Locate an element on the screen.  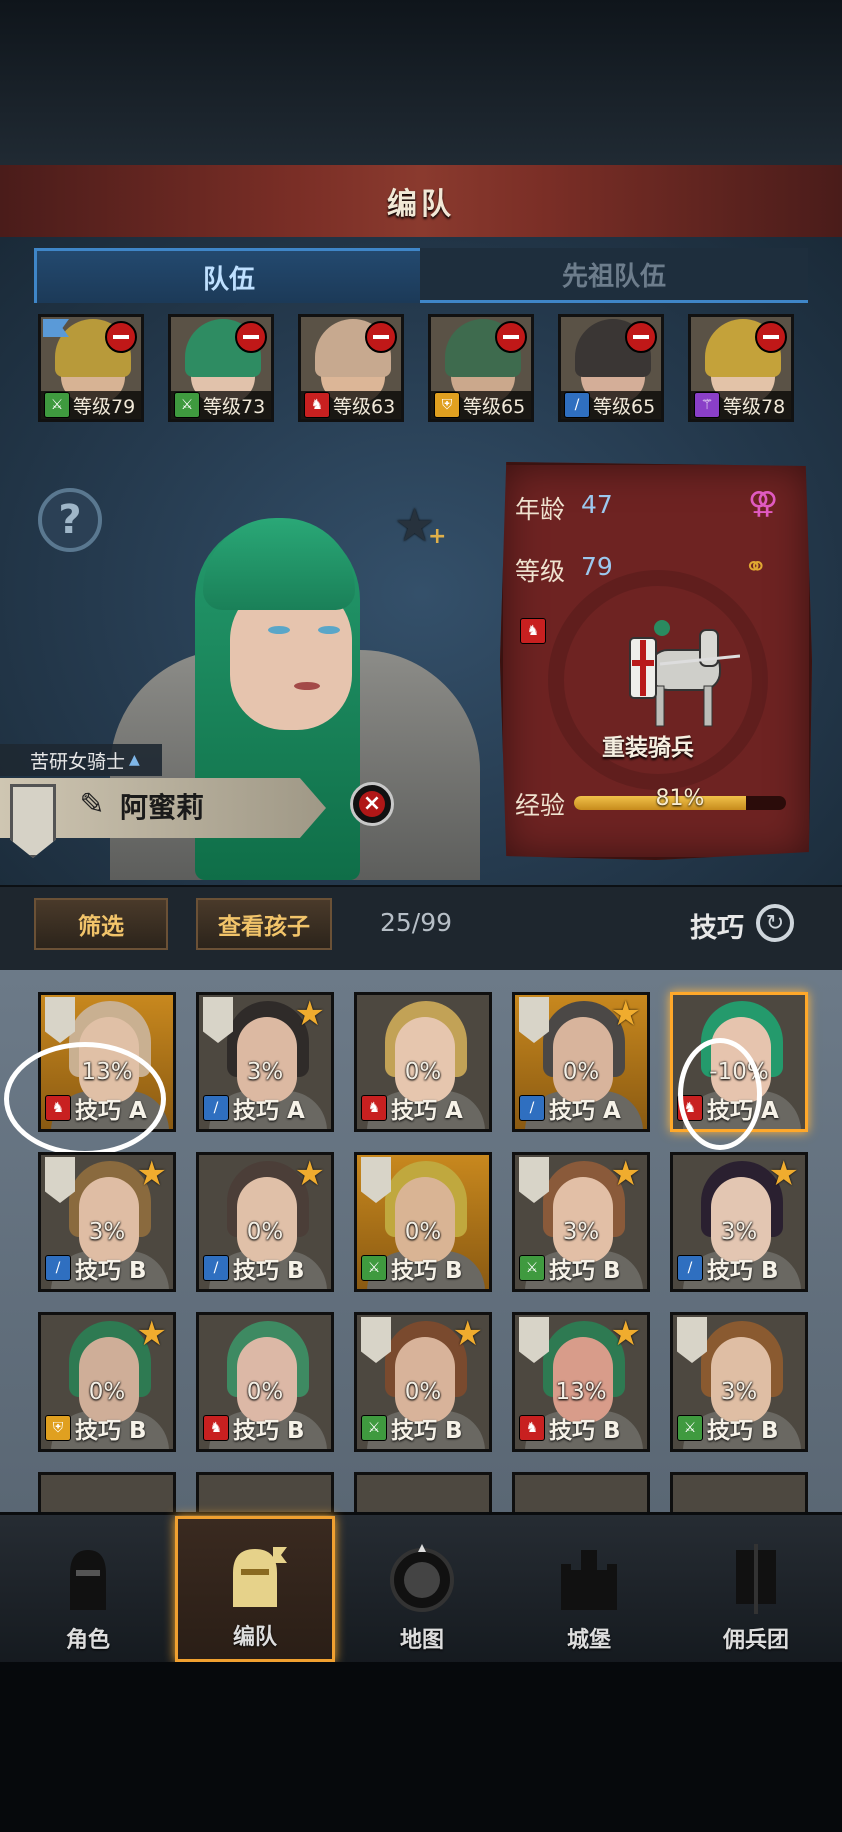
roster-card: 0% ♞ 技巧 B is located at coordinates (265, 1382).